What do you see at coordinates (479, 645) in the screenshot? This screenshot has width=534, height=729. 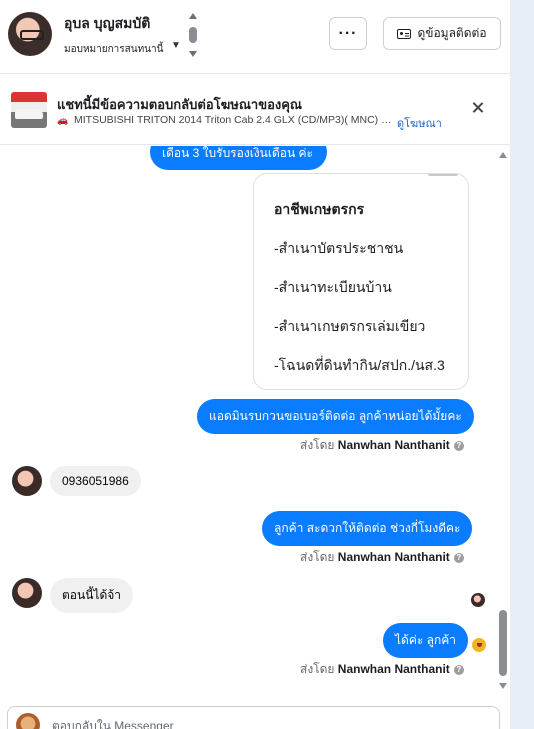 I see `seen-emoji-icon` at bounding box center [479, 645].